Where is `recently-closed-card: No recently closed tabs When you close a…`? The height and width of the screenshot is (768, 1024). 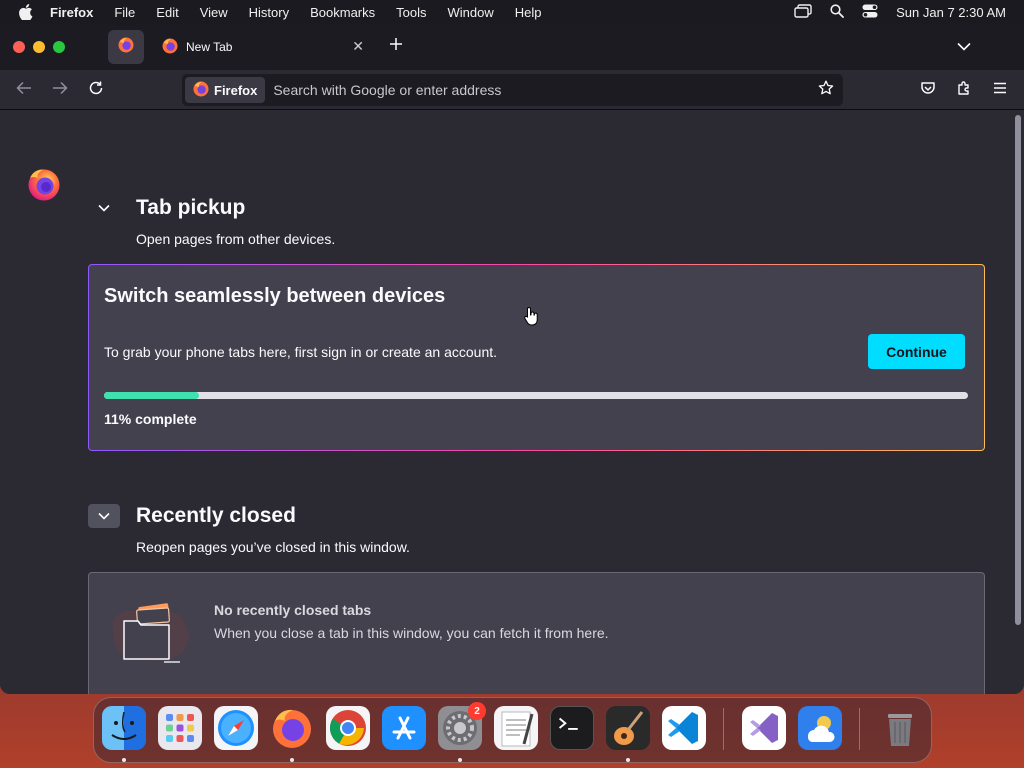 recently-closed-card: No recently closed tabs When you close a… is located at coordinates (536, 633).